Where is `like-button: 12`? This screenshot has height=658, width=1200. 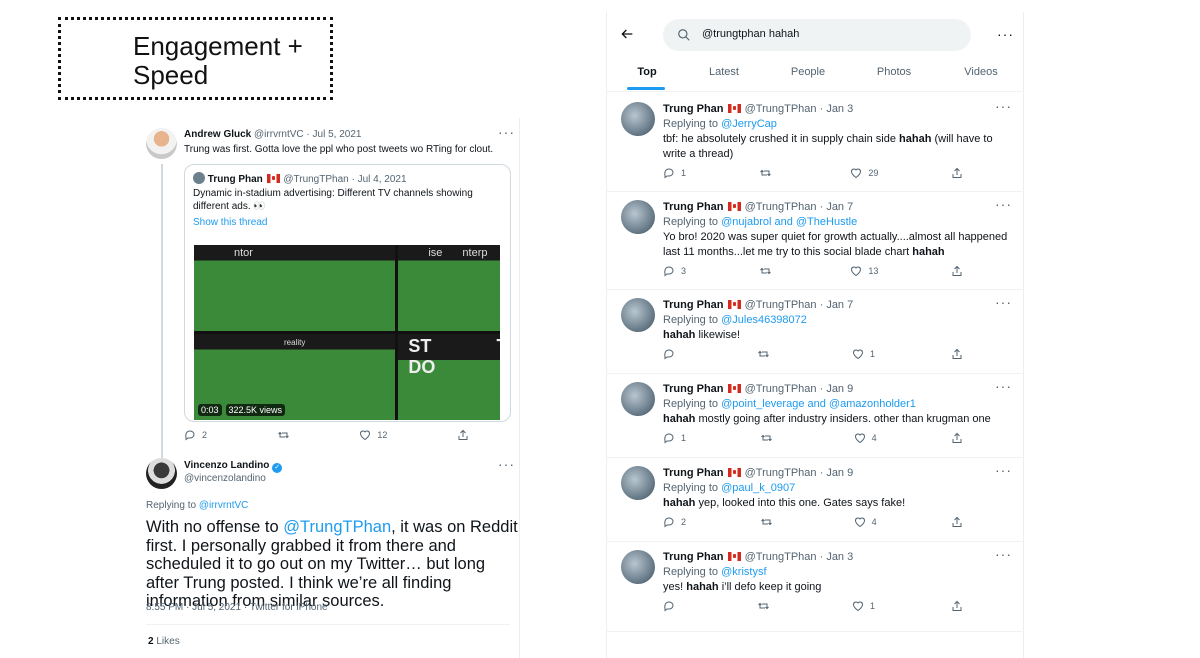 like-button: 12 is located at coordinates (373, 435).